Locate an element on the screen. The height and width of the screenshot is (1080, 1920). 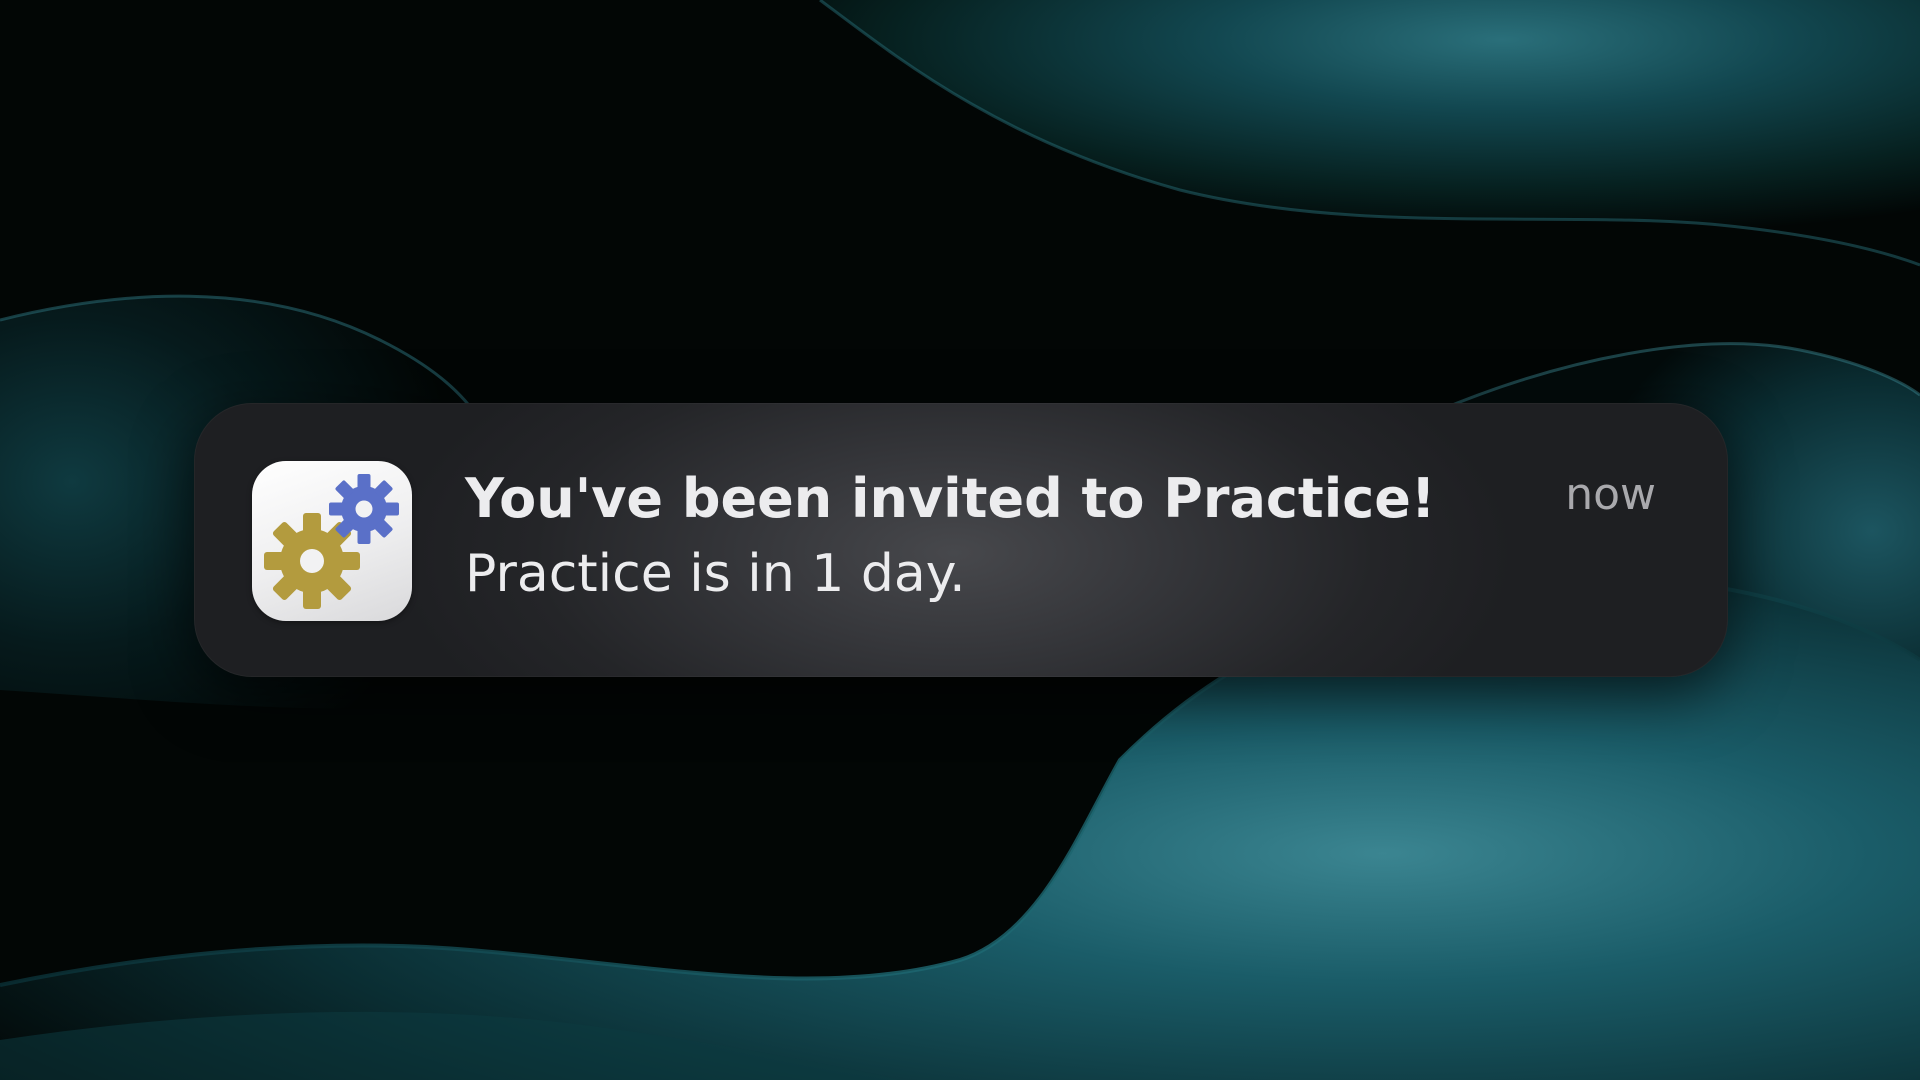
notification-timestamp: now is located at coordinates (1610, 494).